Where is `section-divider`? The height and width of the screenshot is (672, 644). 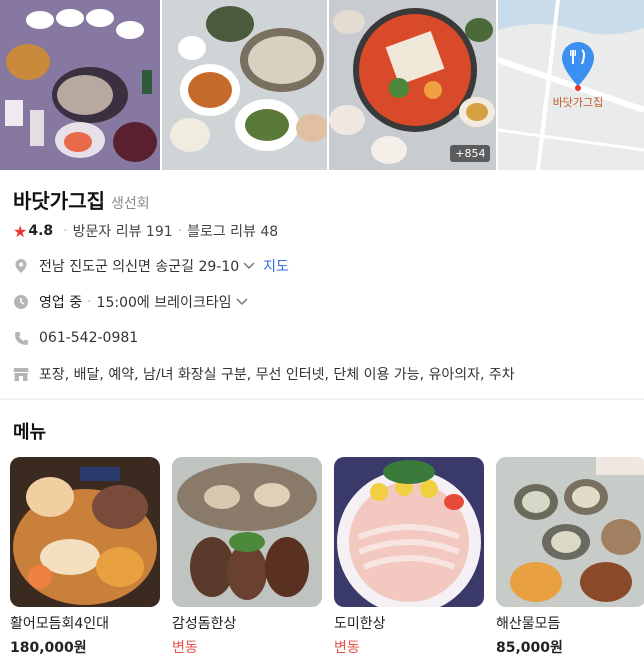
section-divider is located at coordinates (322, 399).